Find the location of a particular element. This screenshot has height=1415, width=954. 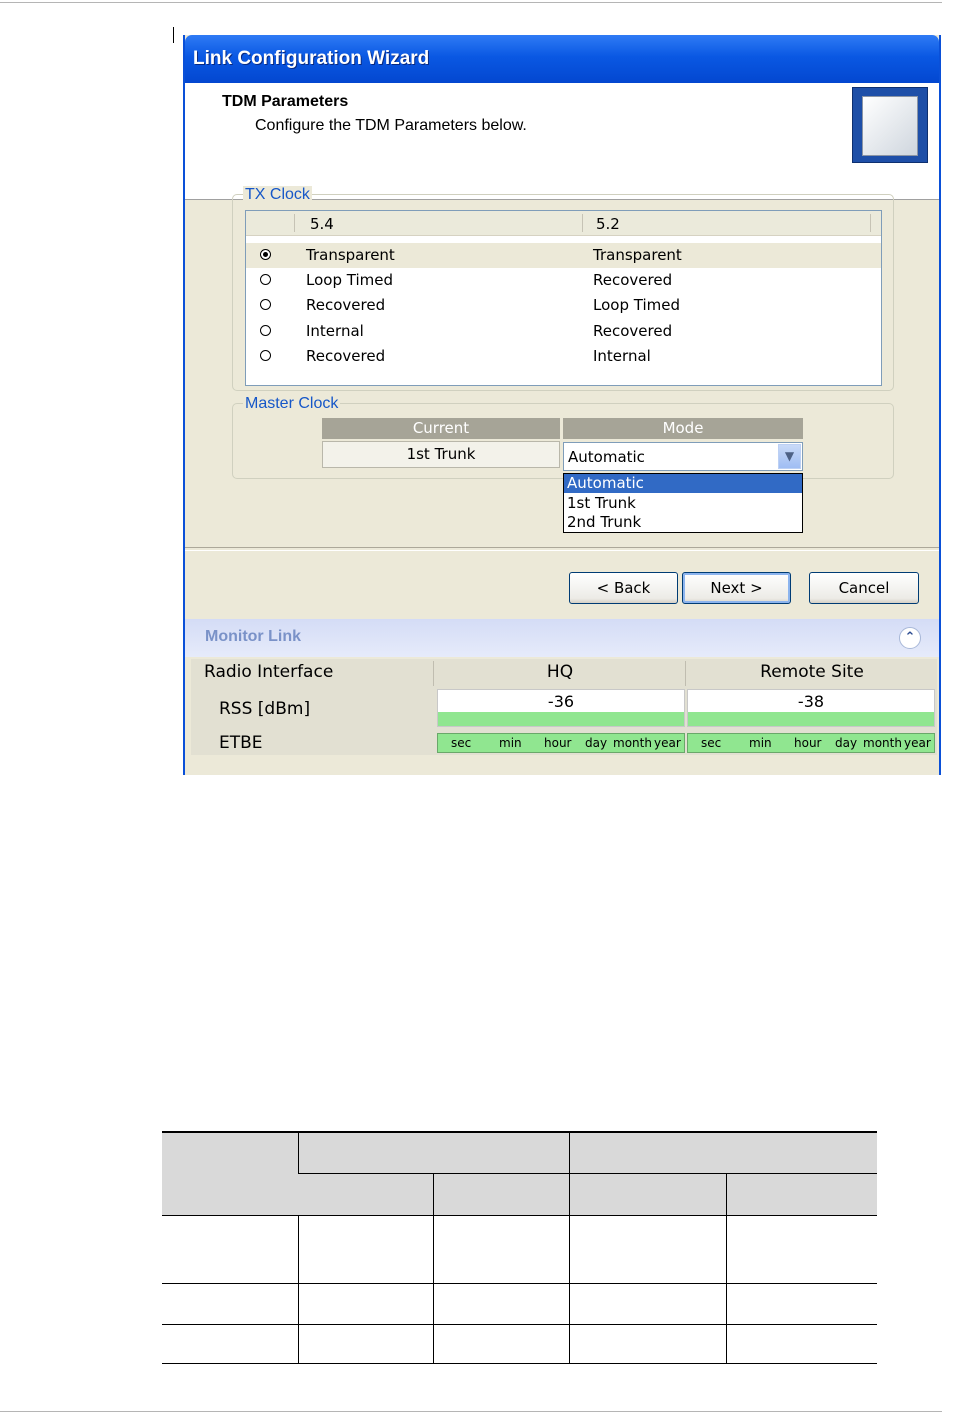

etbe-site1: sec min hour day month year is located at coordinates (561, 743).